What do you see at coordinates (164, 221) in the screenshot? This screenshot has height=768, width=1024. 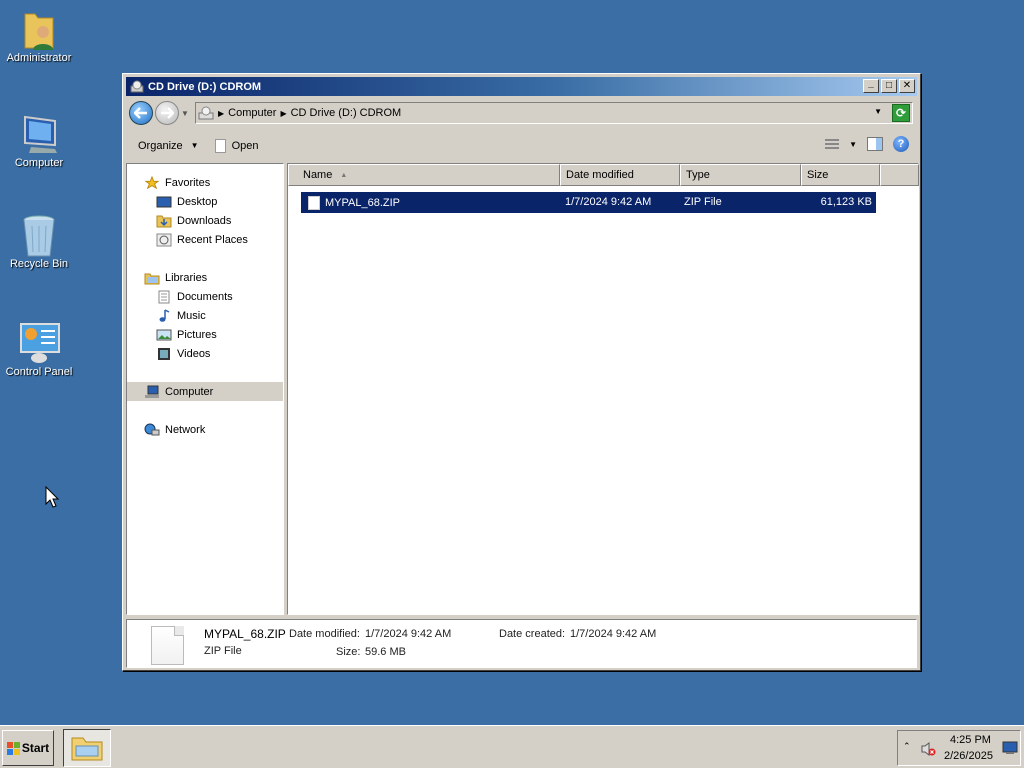 I see `downloads-folder-icon` at bounding box center [164, 221].